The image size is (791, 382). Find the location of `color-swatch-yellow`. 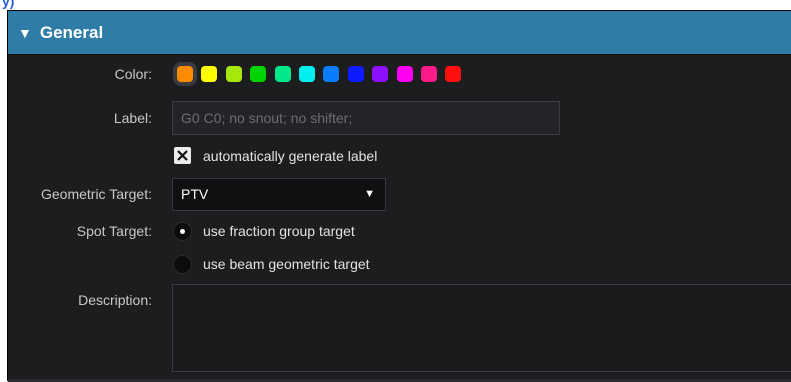

color-swatch-yellow is located at coordinates (209, 74).